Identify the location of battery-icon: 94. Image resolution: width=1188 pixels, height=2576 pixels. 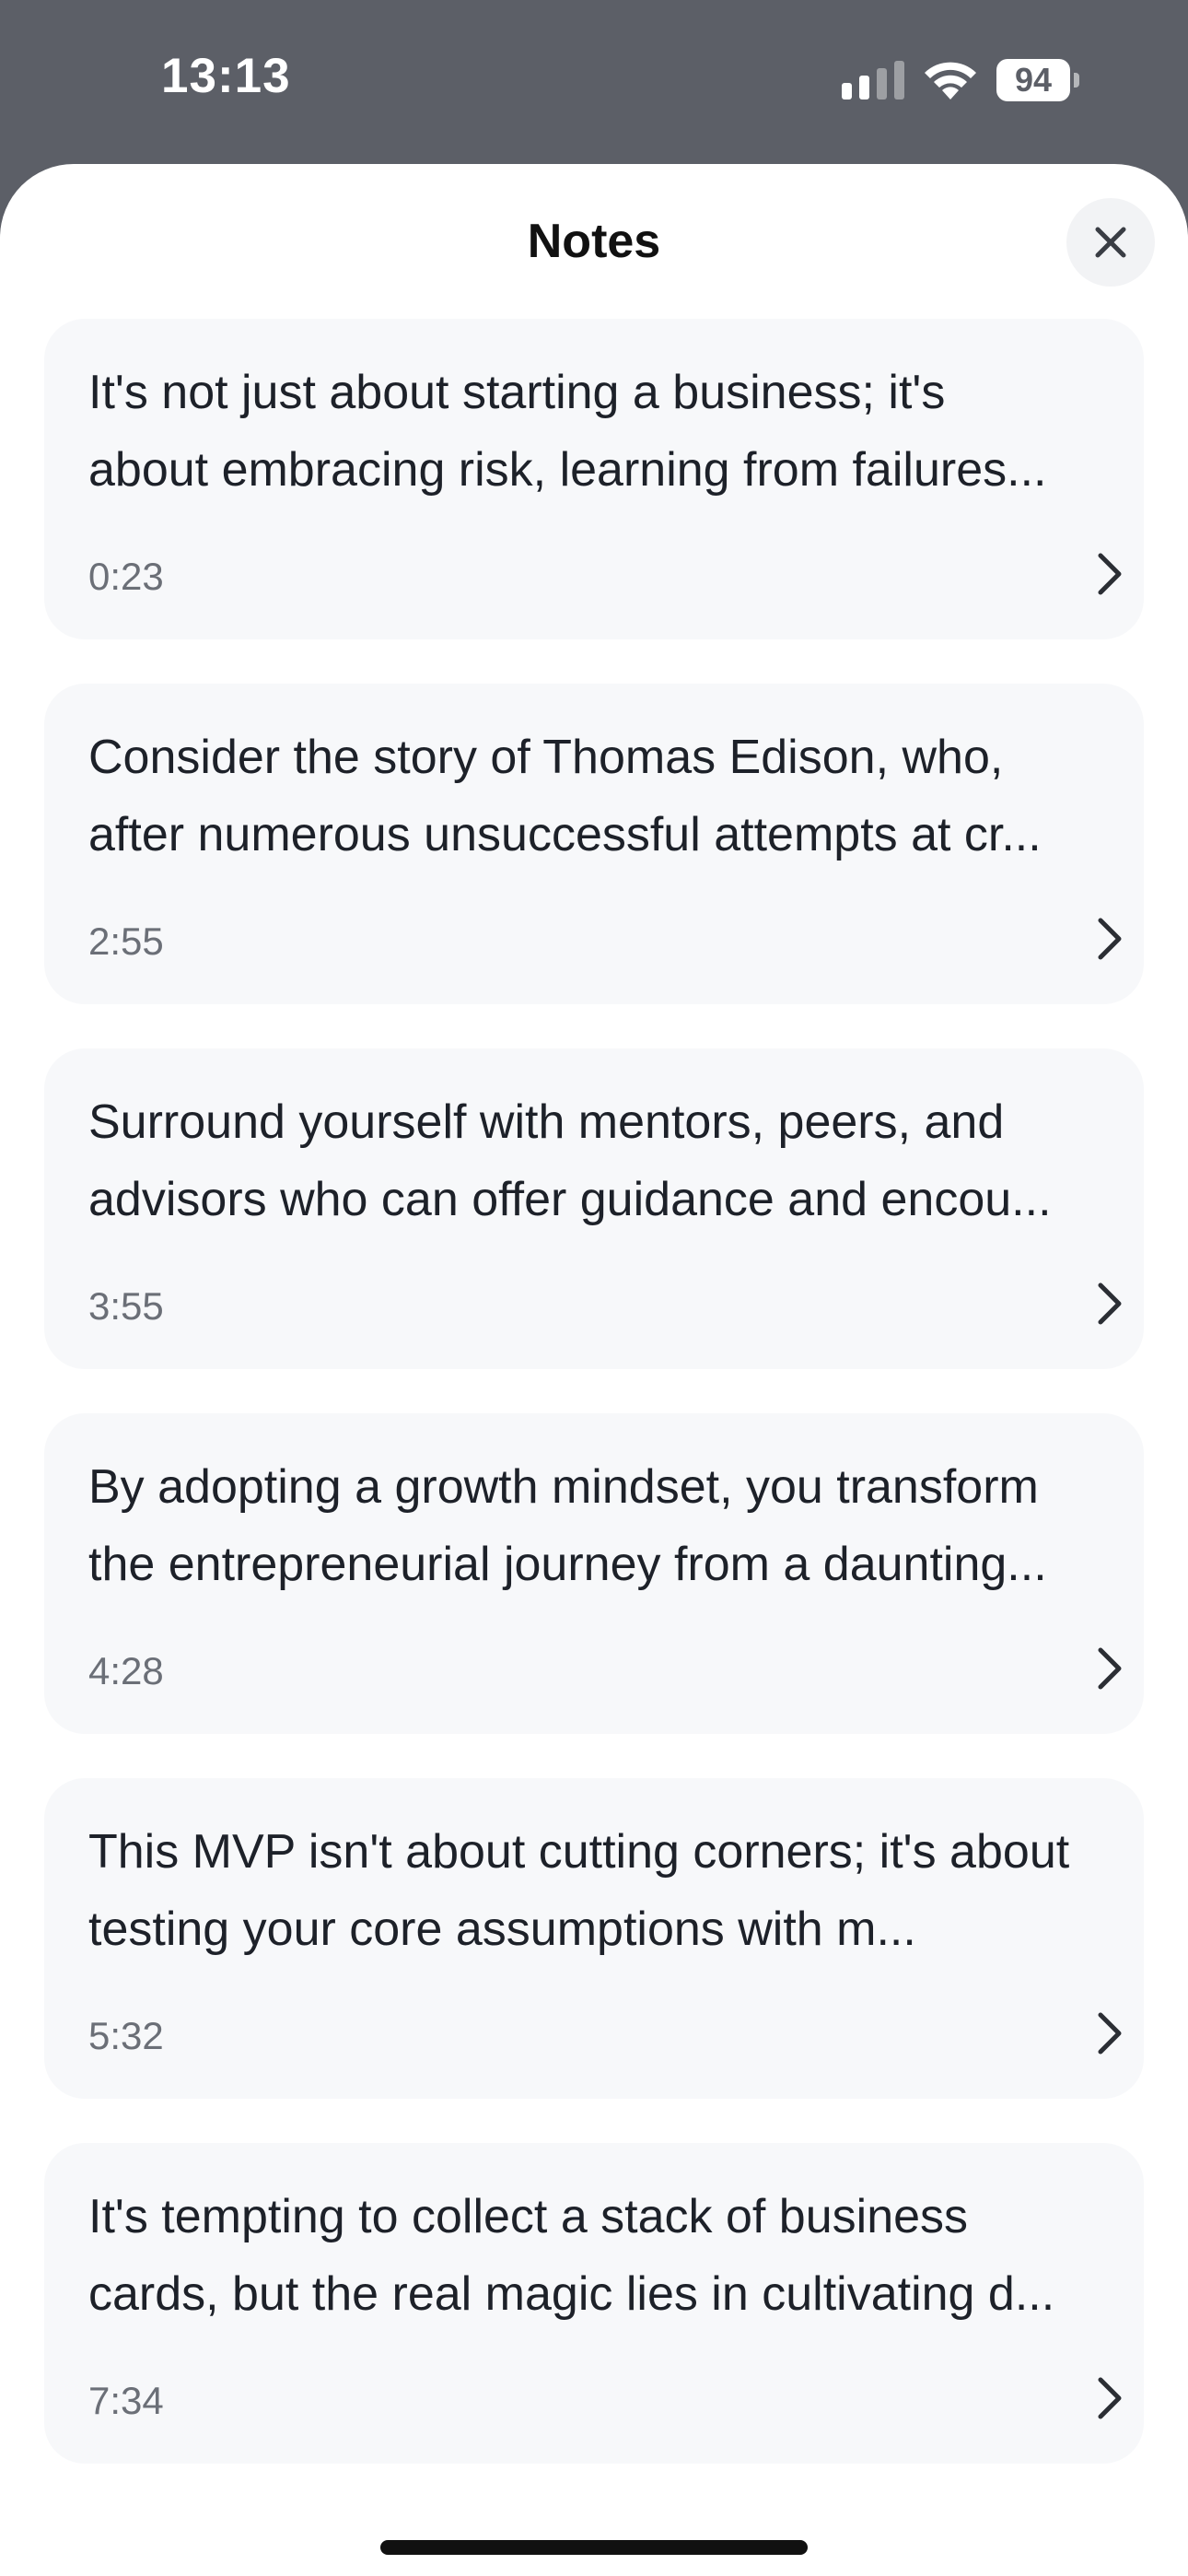
(1038, 80).